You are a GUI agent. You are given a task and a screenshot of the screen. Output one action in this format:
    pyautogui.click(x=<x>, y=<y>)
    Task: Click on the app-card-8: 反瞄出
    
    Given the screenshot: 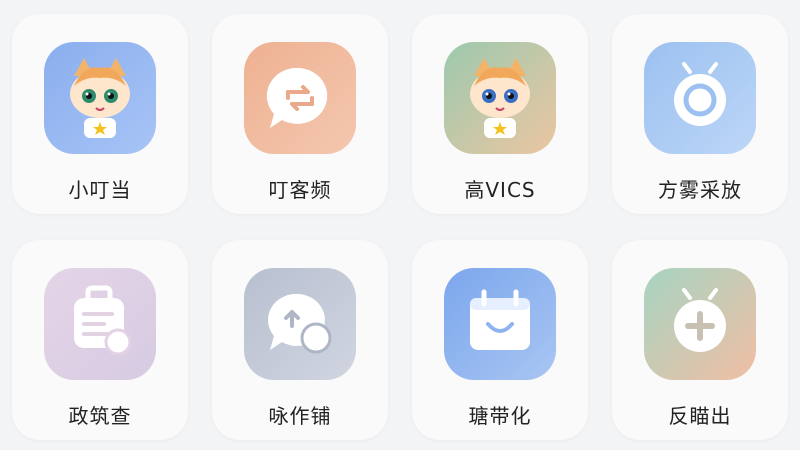 What is the action you would take?
    pyautogui.click(x=700, y=340)
    